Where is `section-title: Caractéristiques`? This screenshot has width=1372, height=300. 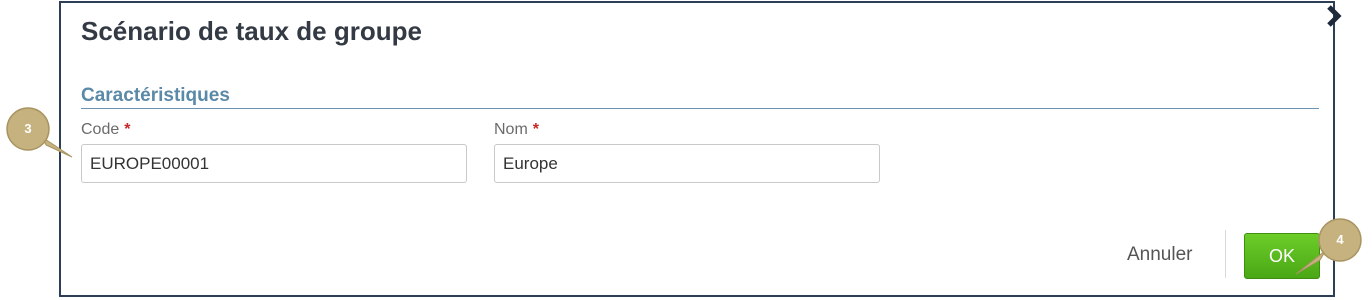
section-title: Caractéristiques is located at coordinates (155, 95).